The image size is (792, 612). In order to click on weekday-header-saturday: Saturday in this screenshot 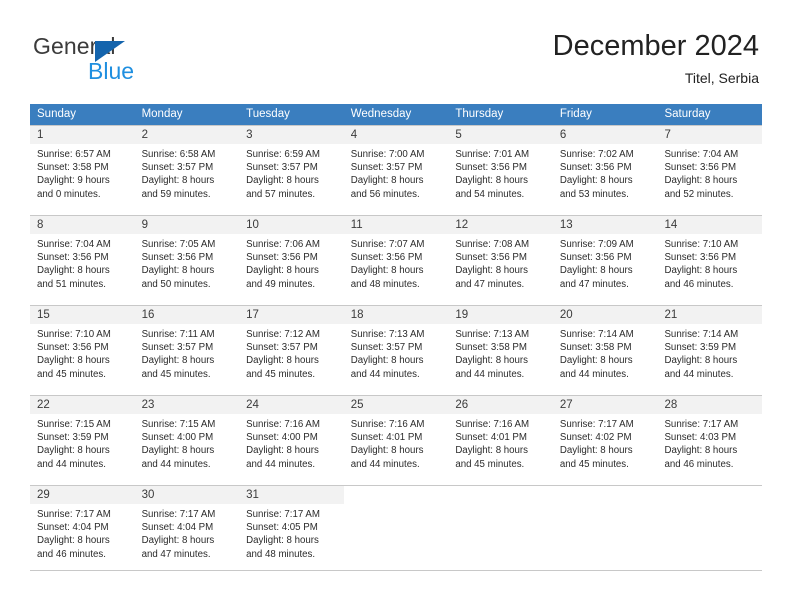, I will do `click(687, 114)`.